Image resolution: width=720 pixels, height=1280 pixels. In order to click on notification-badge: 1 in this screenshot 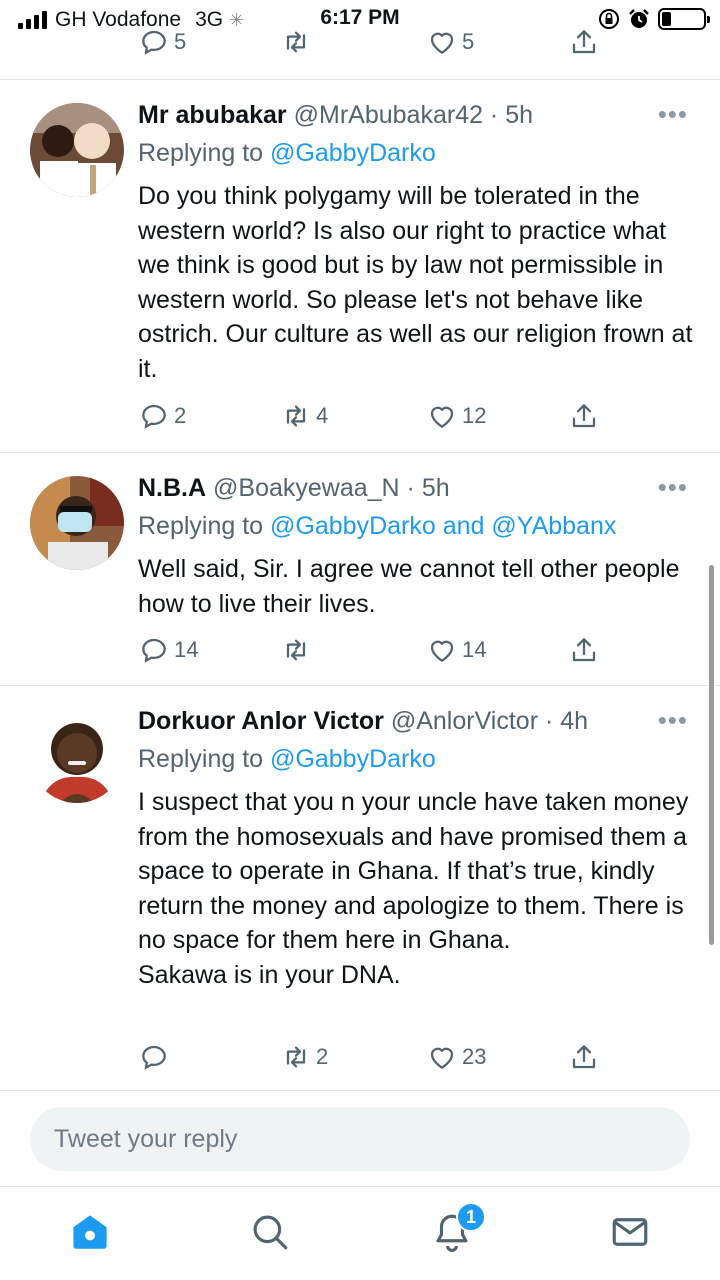, I will do `click(471, 1217)`.